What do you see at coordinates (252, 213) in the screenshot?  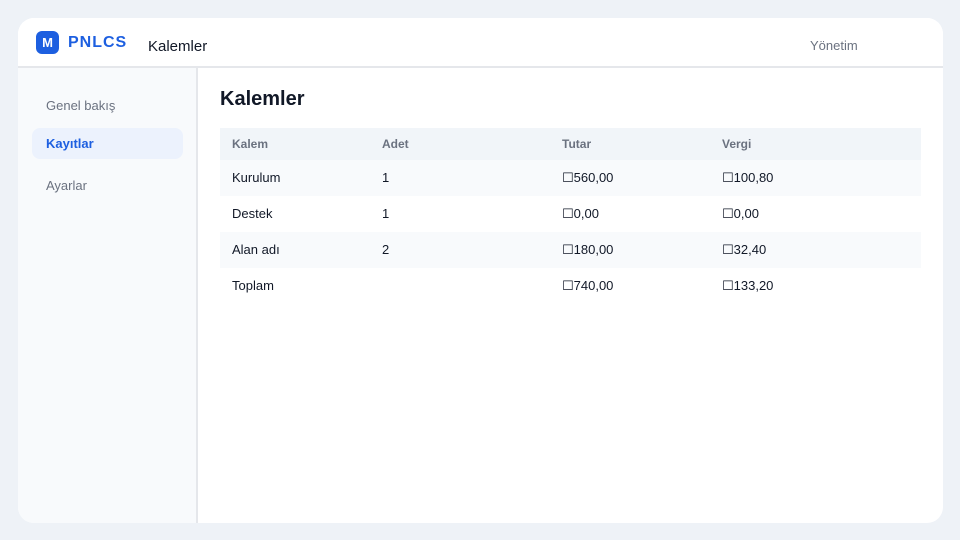 I see `cell-item: Destek` at bounding box center [252, 213].